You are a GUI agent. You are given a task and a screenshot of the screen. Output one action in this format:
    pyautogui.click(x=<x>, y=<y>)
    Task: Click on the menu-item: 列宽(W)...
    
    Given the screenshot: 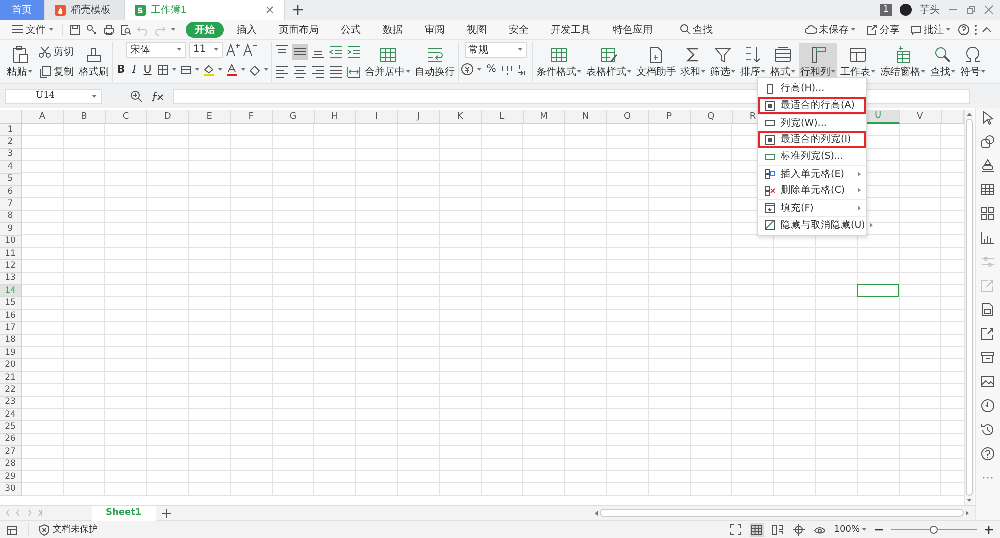 What is the action you would take?
    pyautogui.click(x=812, y=122)
    